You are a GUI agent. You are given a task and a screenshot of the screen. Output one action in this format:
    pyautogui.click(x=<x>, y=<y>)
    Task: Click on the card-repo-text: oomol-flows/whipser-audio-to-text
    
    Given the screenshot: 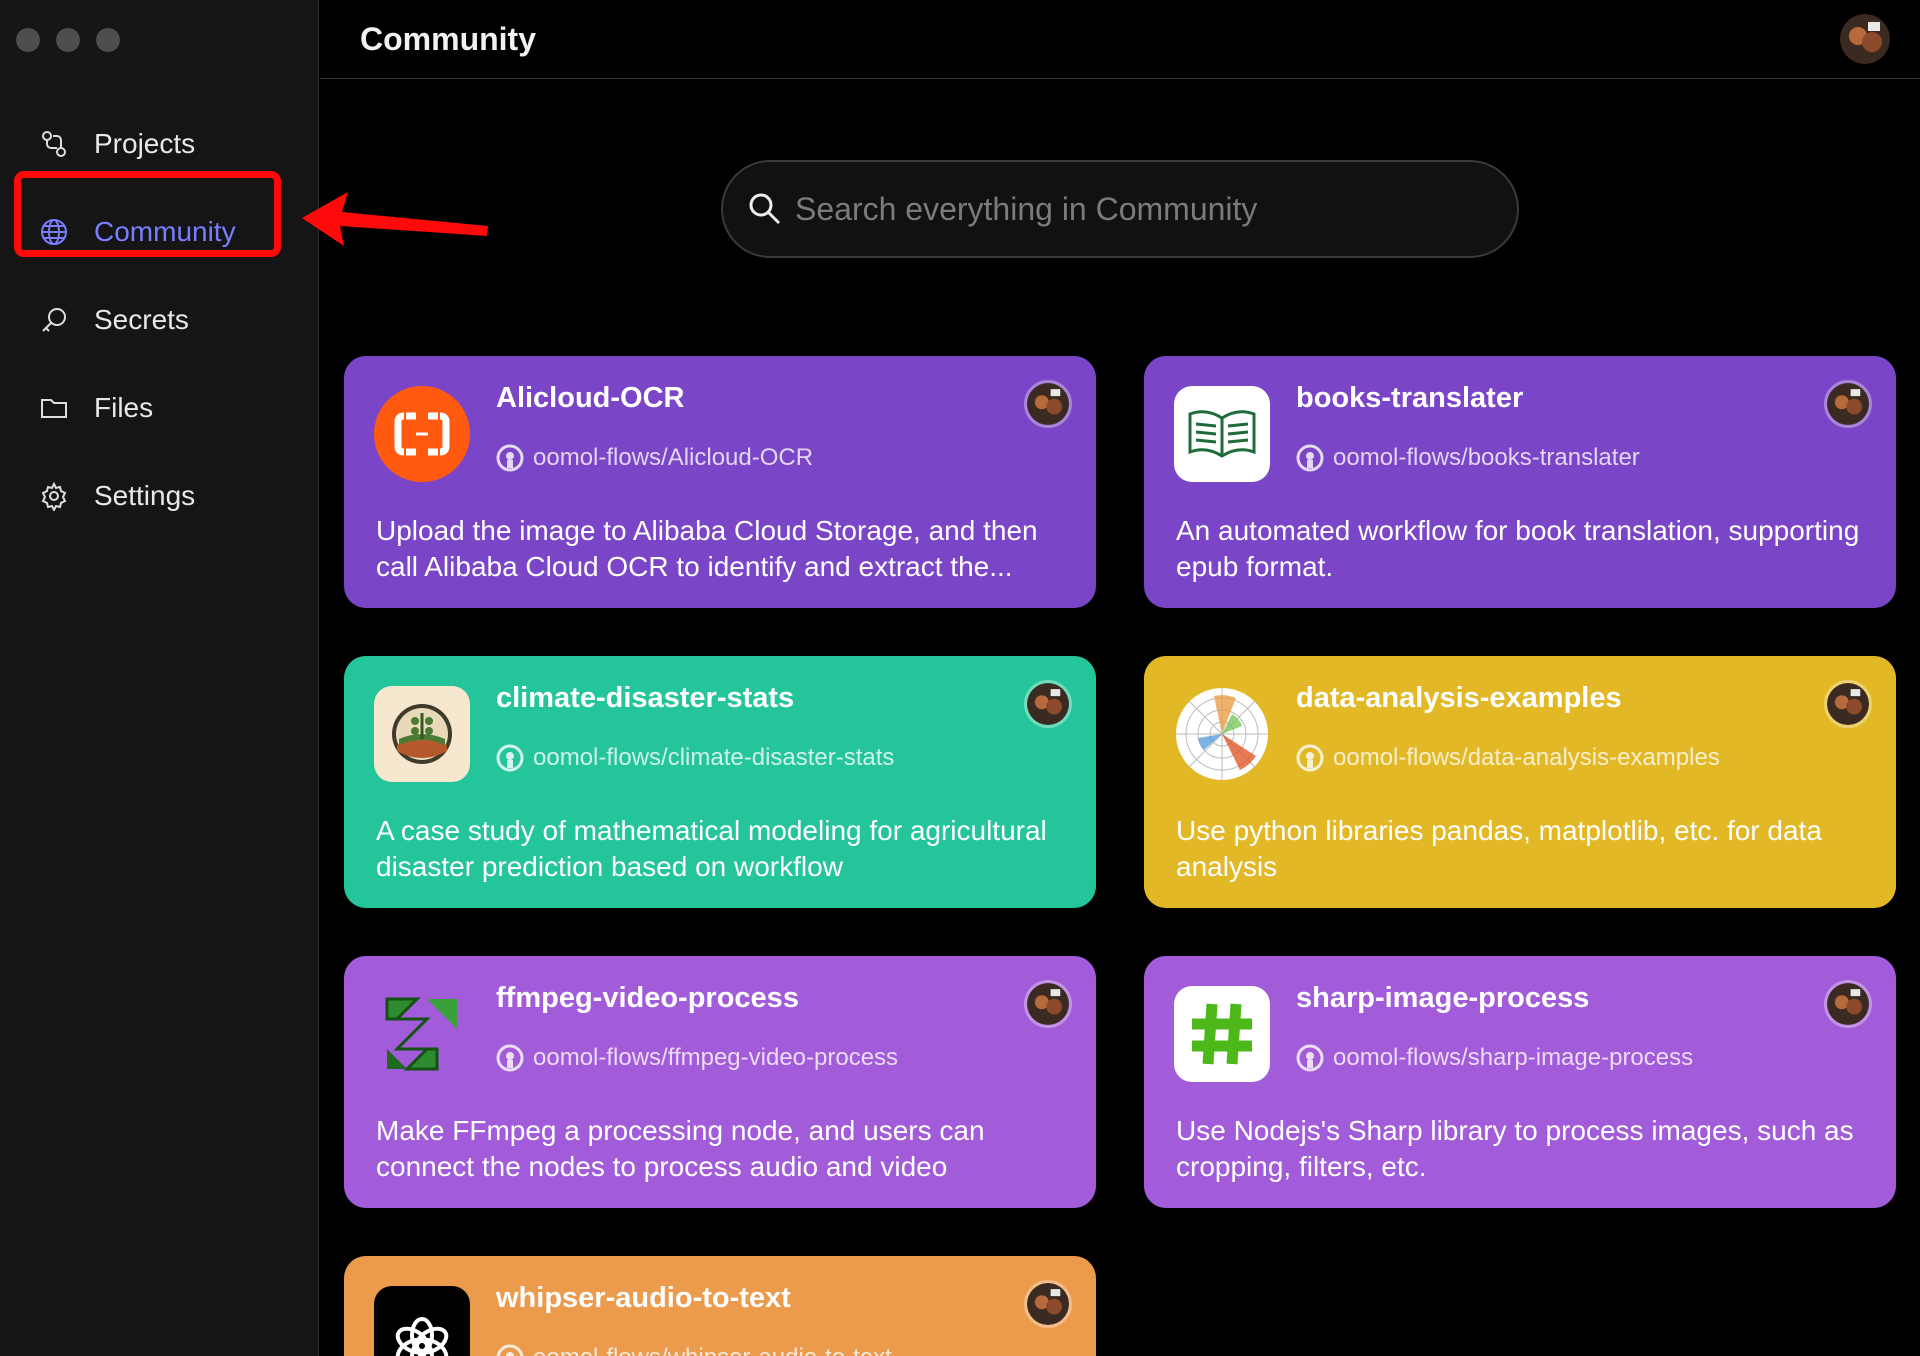 What is the action you would take?
    pyautogui.click(x=712, y=1350)
    